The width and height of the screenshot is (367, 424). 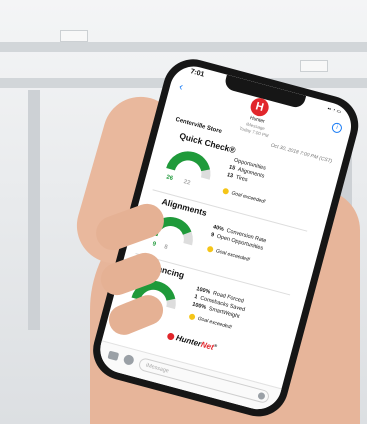 What do you see at coordinates (230, 176) in the screenshot?
I see `stat-value: 13` at bounding box center [230, 176].